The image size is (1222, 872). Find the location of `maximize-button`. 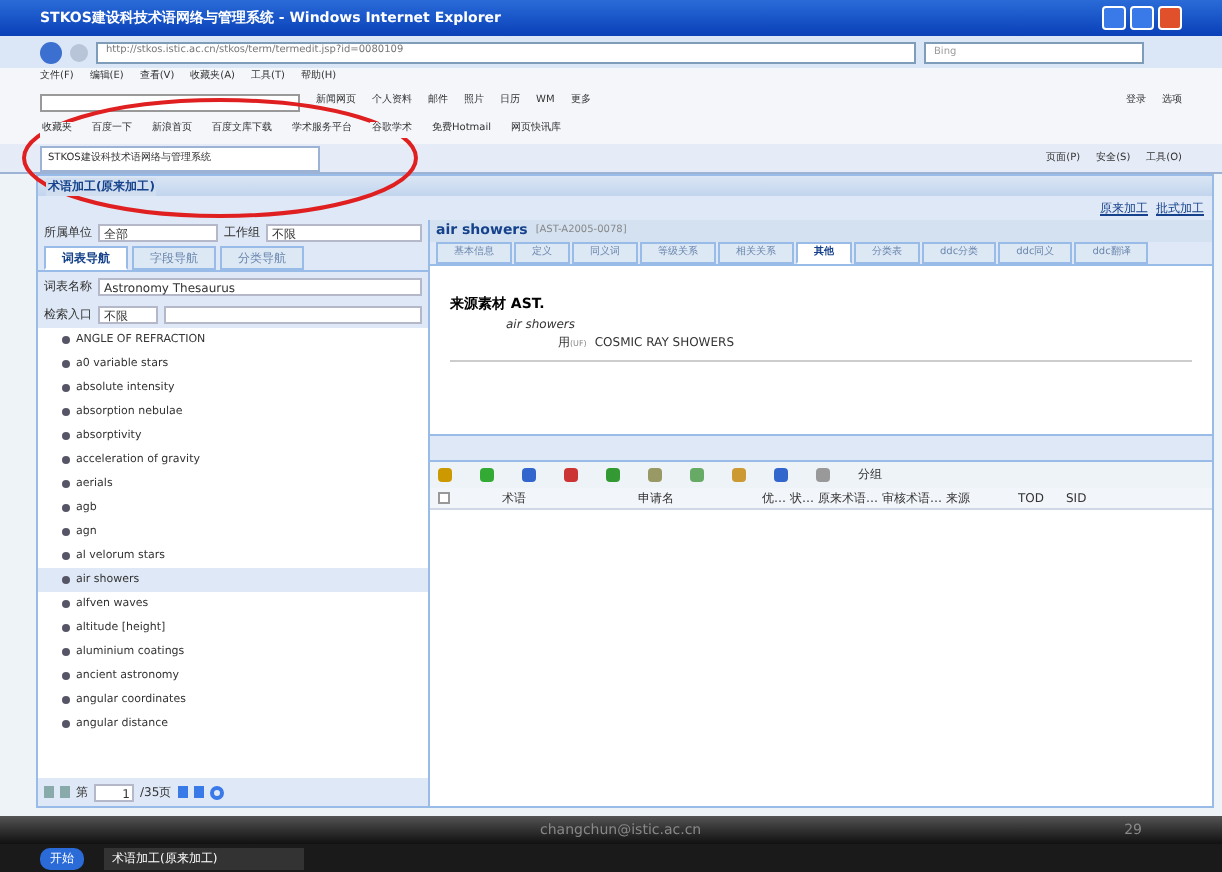

maximize-button is located at coordinates (1142, 18).